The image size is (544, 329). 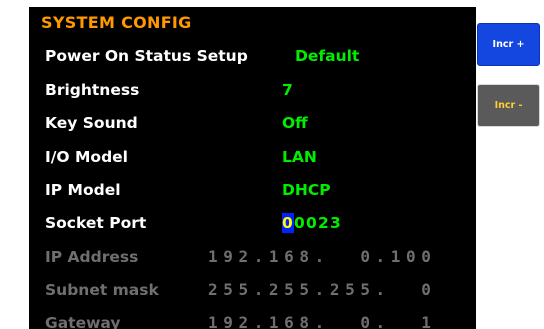 What do you see at coordinates (322, 289) in the screenshot?
I see `subnet-mask-value: 255.255.255. 0` at bounding box center [322, 289].